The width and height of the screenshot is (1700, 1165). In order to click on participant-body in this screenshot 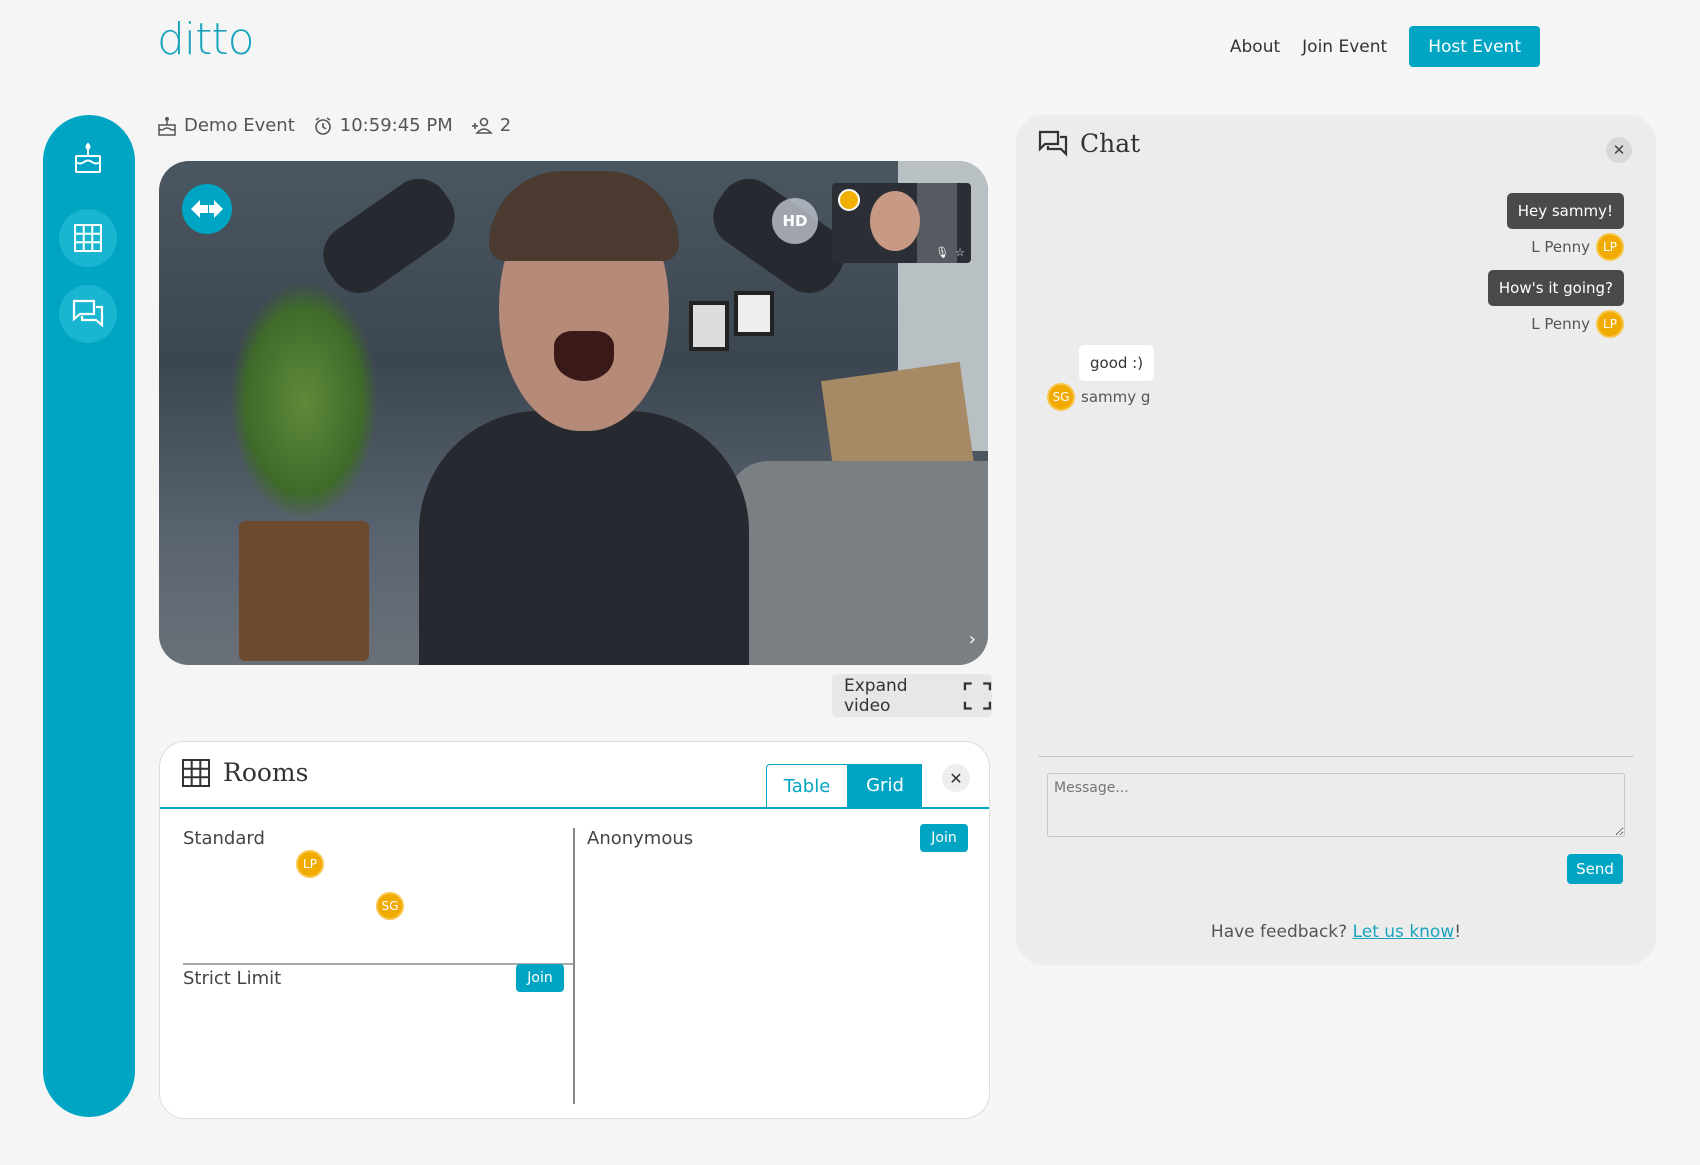, I will do `click(584, 538)`.